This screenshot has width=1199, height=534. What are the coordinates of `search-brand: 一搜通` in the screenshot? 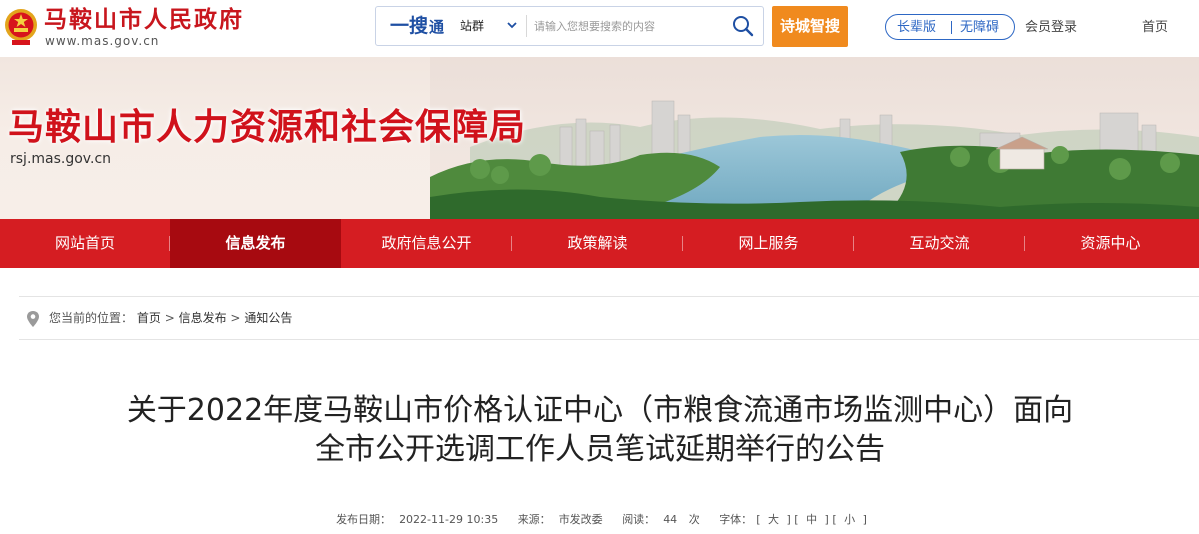 It's located at (417, 26).